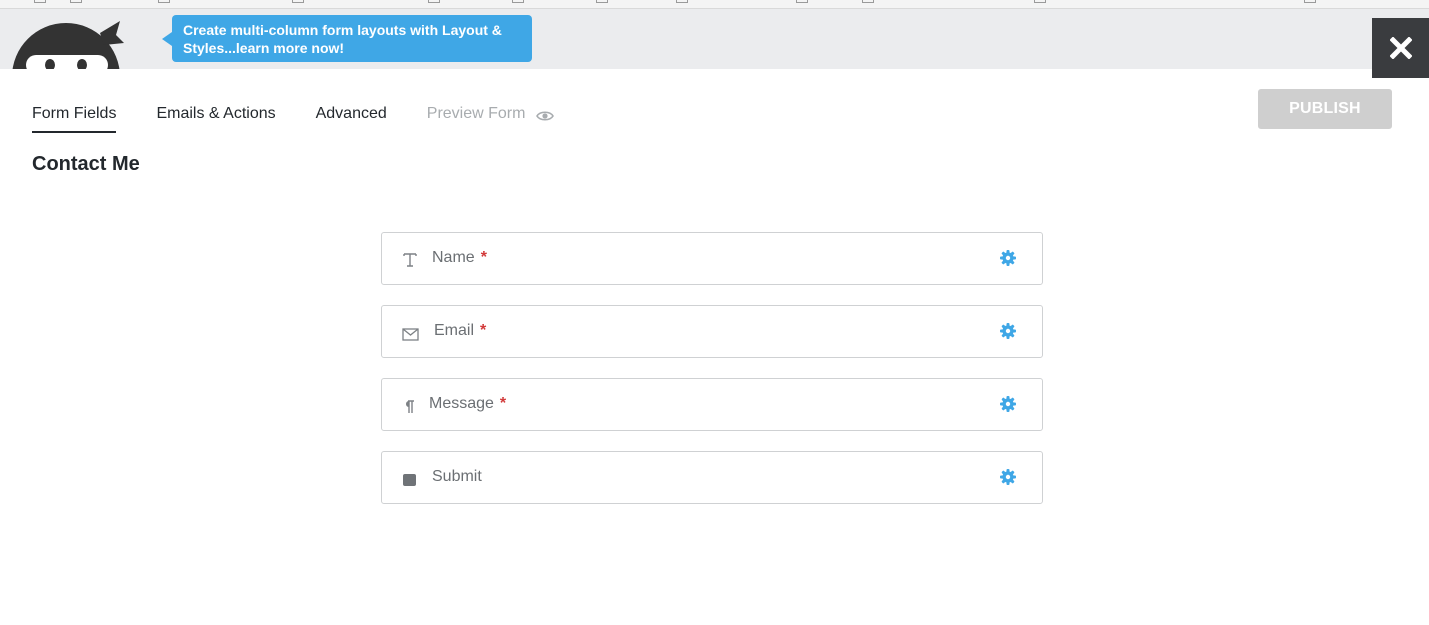 The width and height of the screenshot is (1429, 625). What do you see at coordinates (712, 331) in the screenshot?
I see `form-field-email: Email *` at bounding box center [712, 331].